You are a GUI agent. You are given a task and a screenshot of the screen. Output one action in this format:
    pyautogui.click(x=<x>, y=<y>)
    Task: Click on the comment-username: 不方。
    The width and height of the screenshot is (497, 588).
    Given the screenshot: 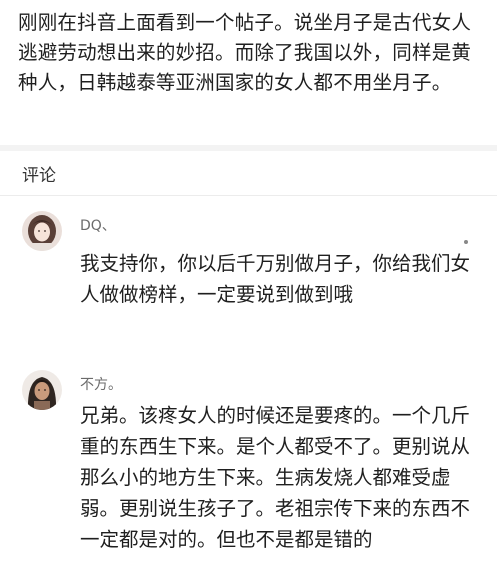 What is the action you would take?
    pyautogui.click(x=101, y=384)
    